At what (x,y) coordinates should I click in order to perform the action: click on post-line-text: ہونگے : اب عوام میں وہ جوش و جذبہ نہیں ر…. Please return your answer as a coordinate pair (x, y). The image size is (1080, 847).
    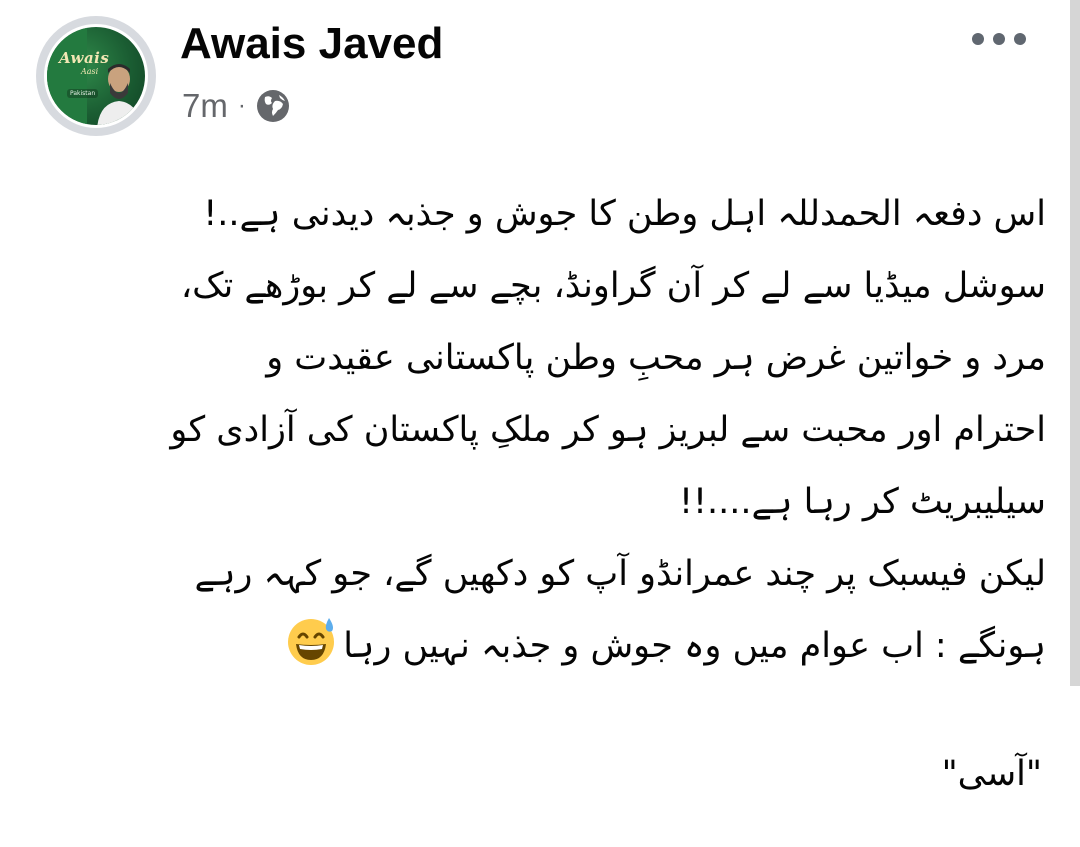
    Looking at the image, I should click on (694, 646).